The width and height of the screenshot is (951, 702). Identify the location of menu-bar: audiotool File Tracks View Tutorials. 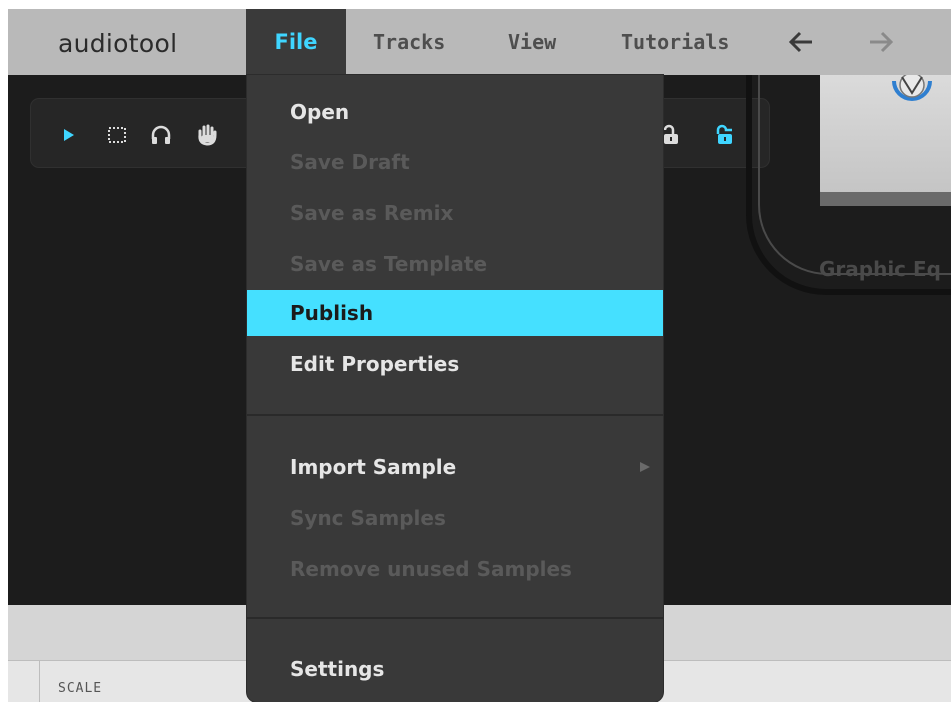
(479, 42).